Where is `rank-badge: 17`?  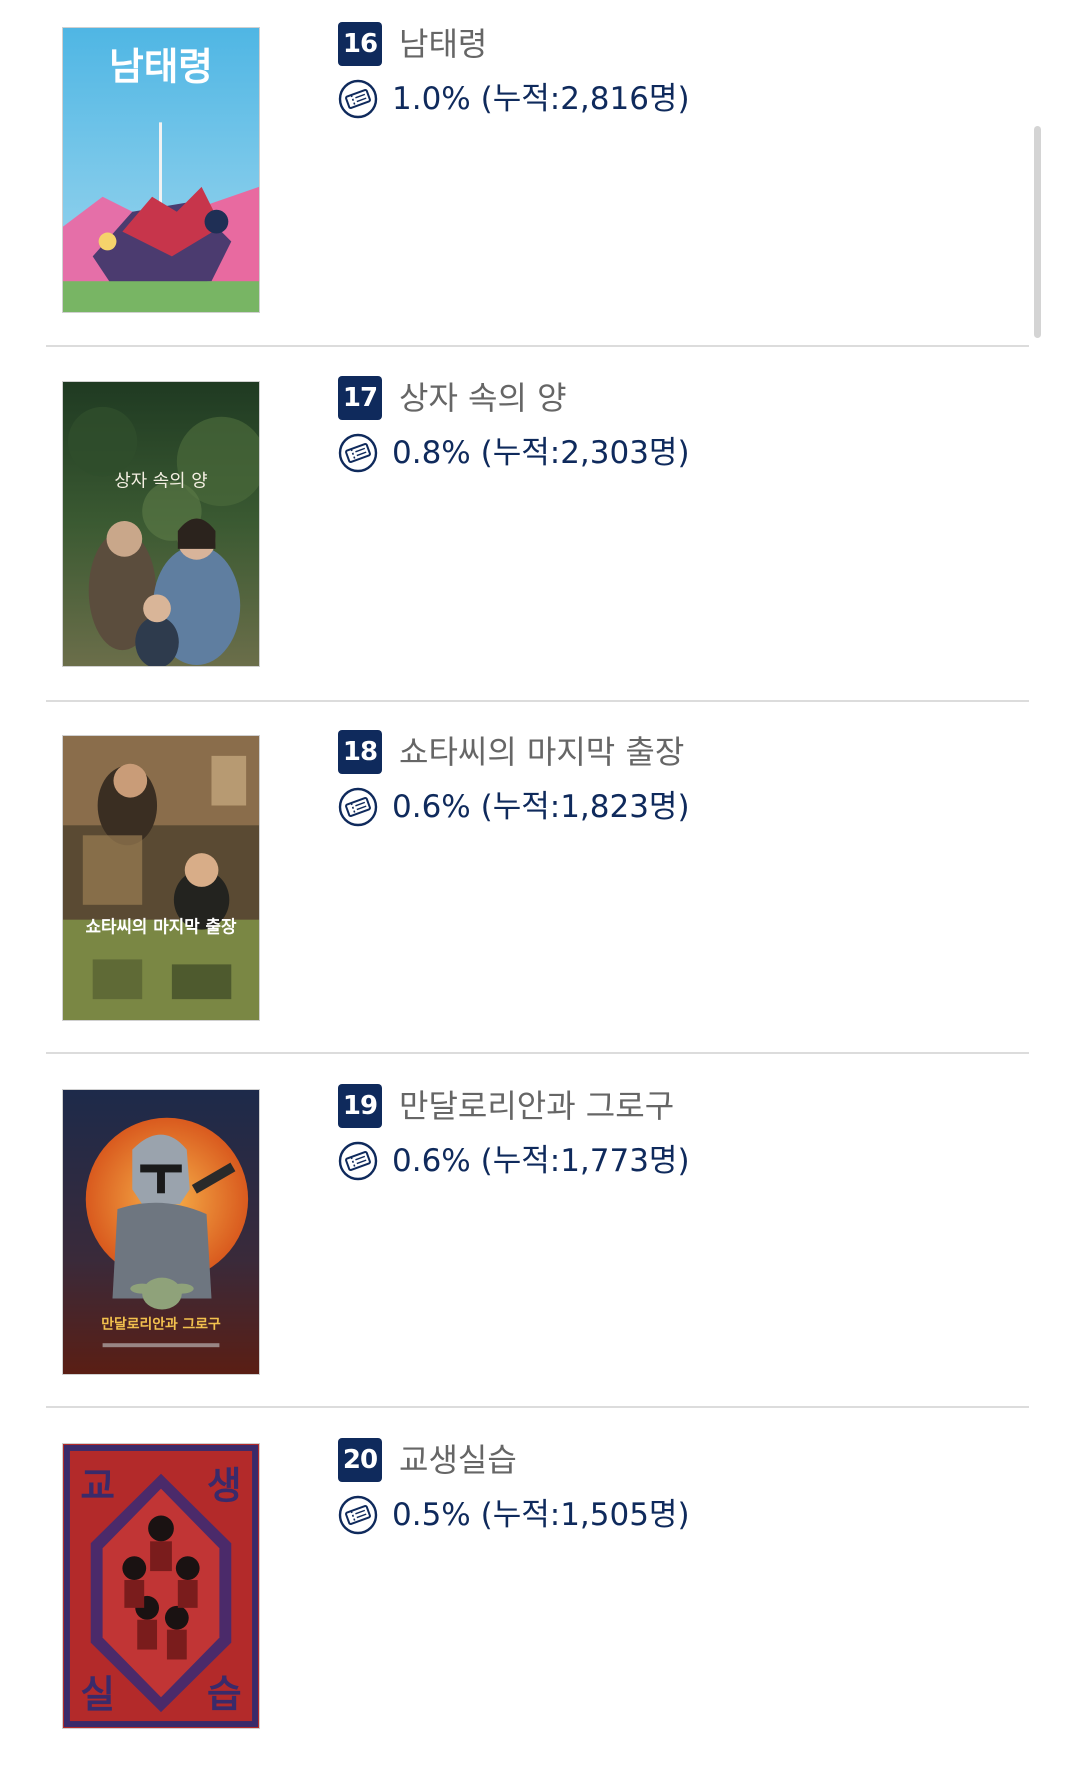 rank-badge: 17 is located at coordinates (360, 398).